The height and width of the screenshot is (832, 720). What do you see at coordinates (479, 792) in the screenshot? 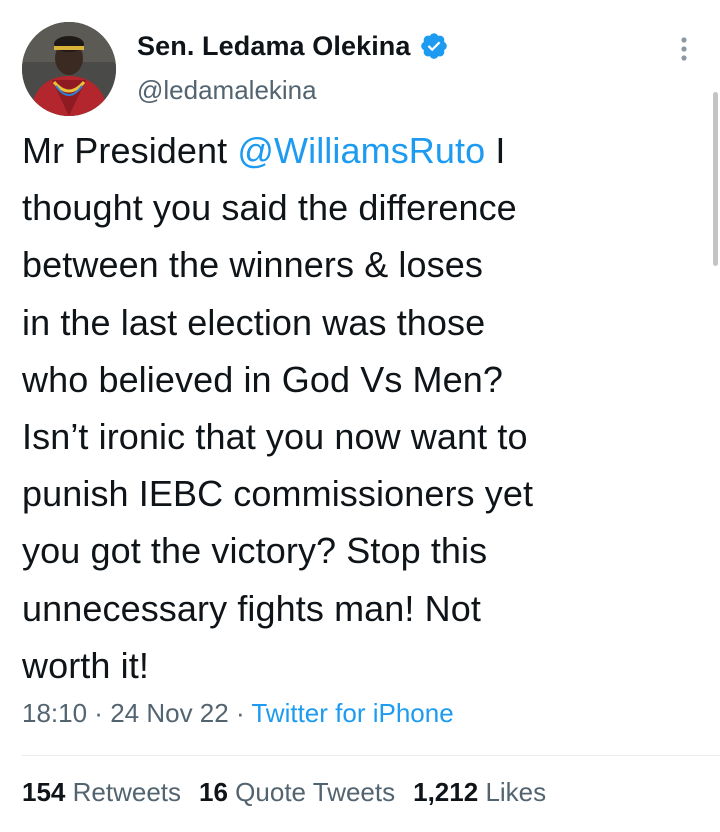
I see `likes-stat: 1,212 Likes` at bounding box center [479, 792].